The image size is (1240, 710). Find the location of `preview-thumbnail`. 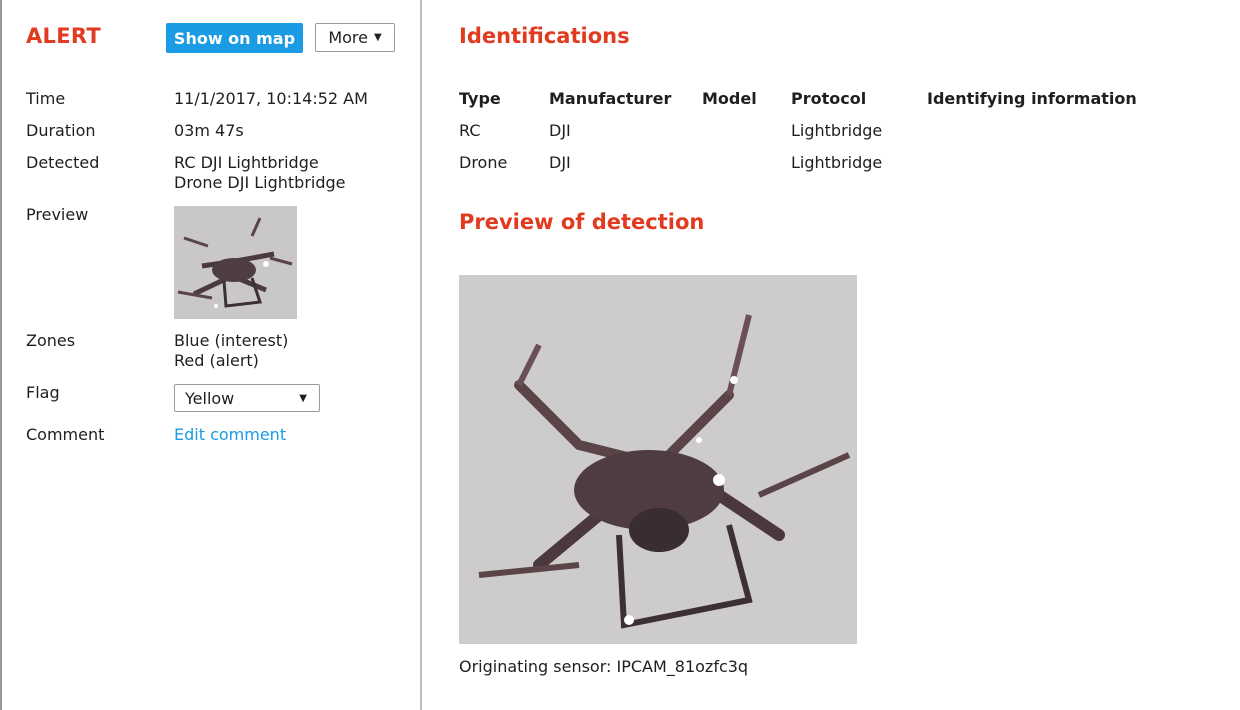

preview-thumbnail is located at coordinates (235, 262).